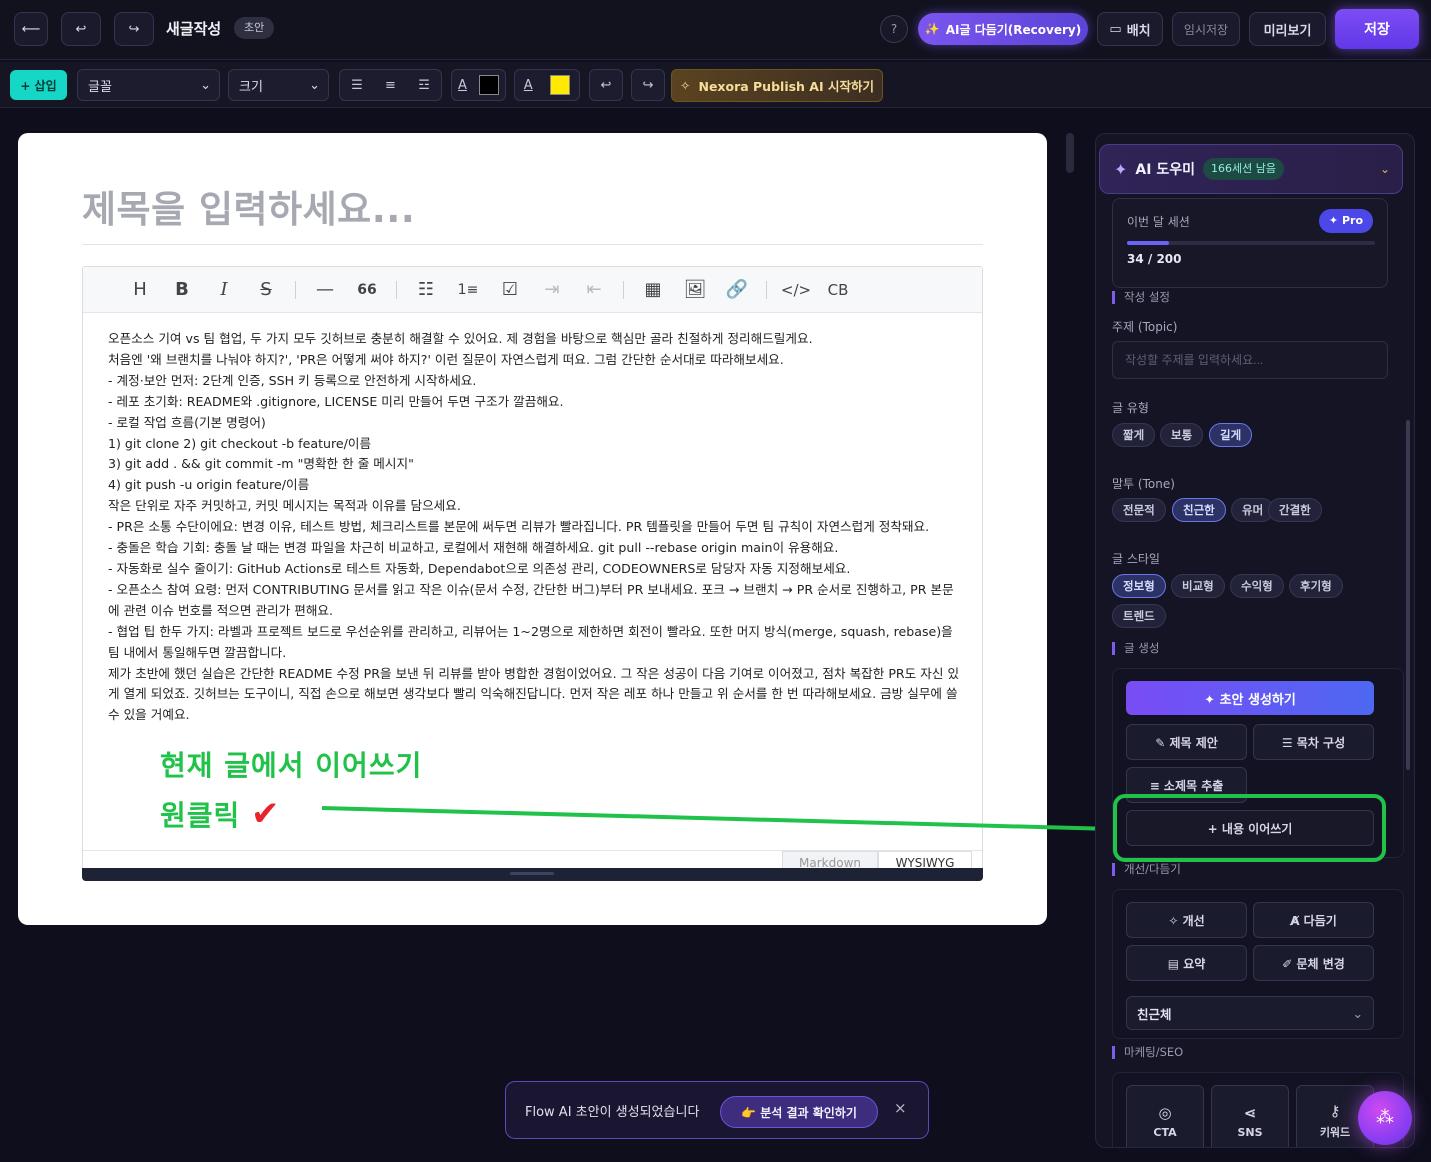 The image size is (1431, 1162). Describe the element at coordinates (1249, 828) in the screenshot. I see `annotation-highlight-box` at that location.